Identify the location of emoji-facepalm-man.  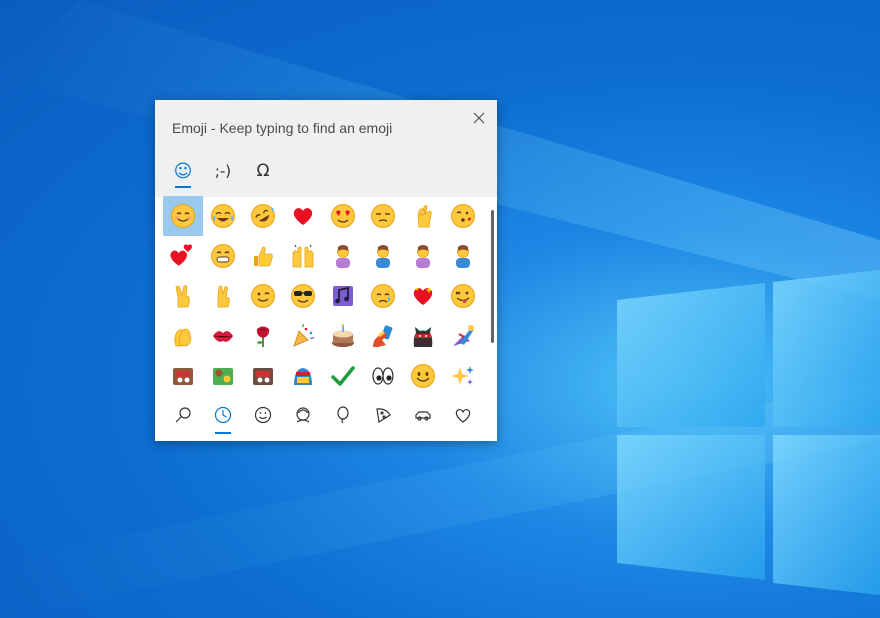
(383, 256).